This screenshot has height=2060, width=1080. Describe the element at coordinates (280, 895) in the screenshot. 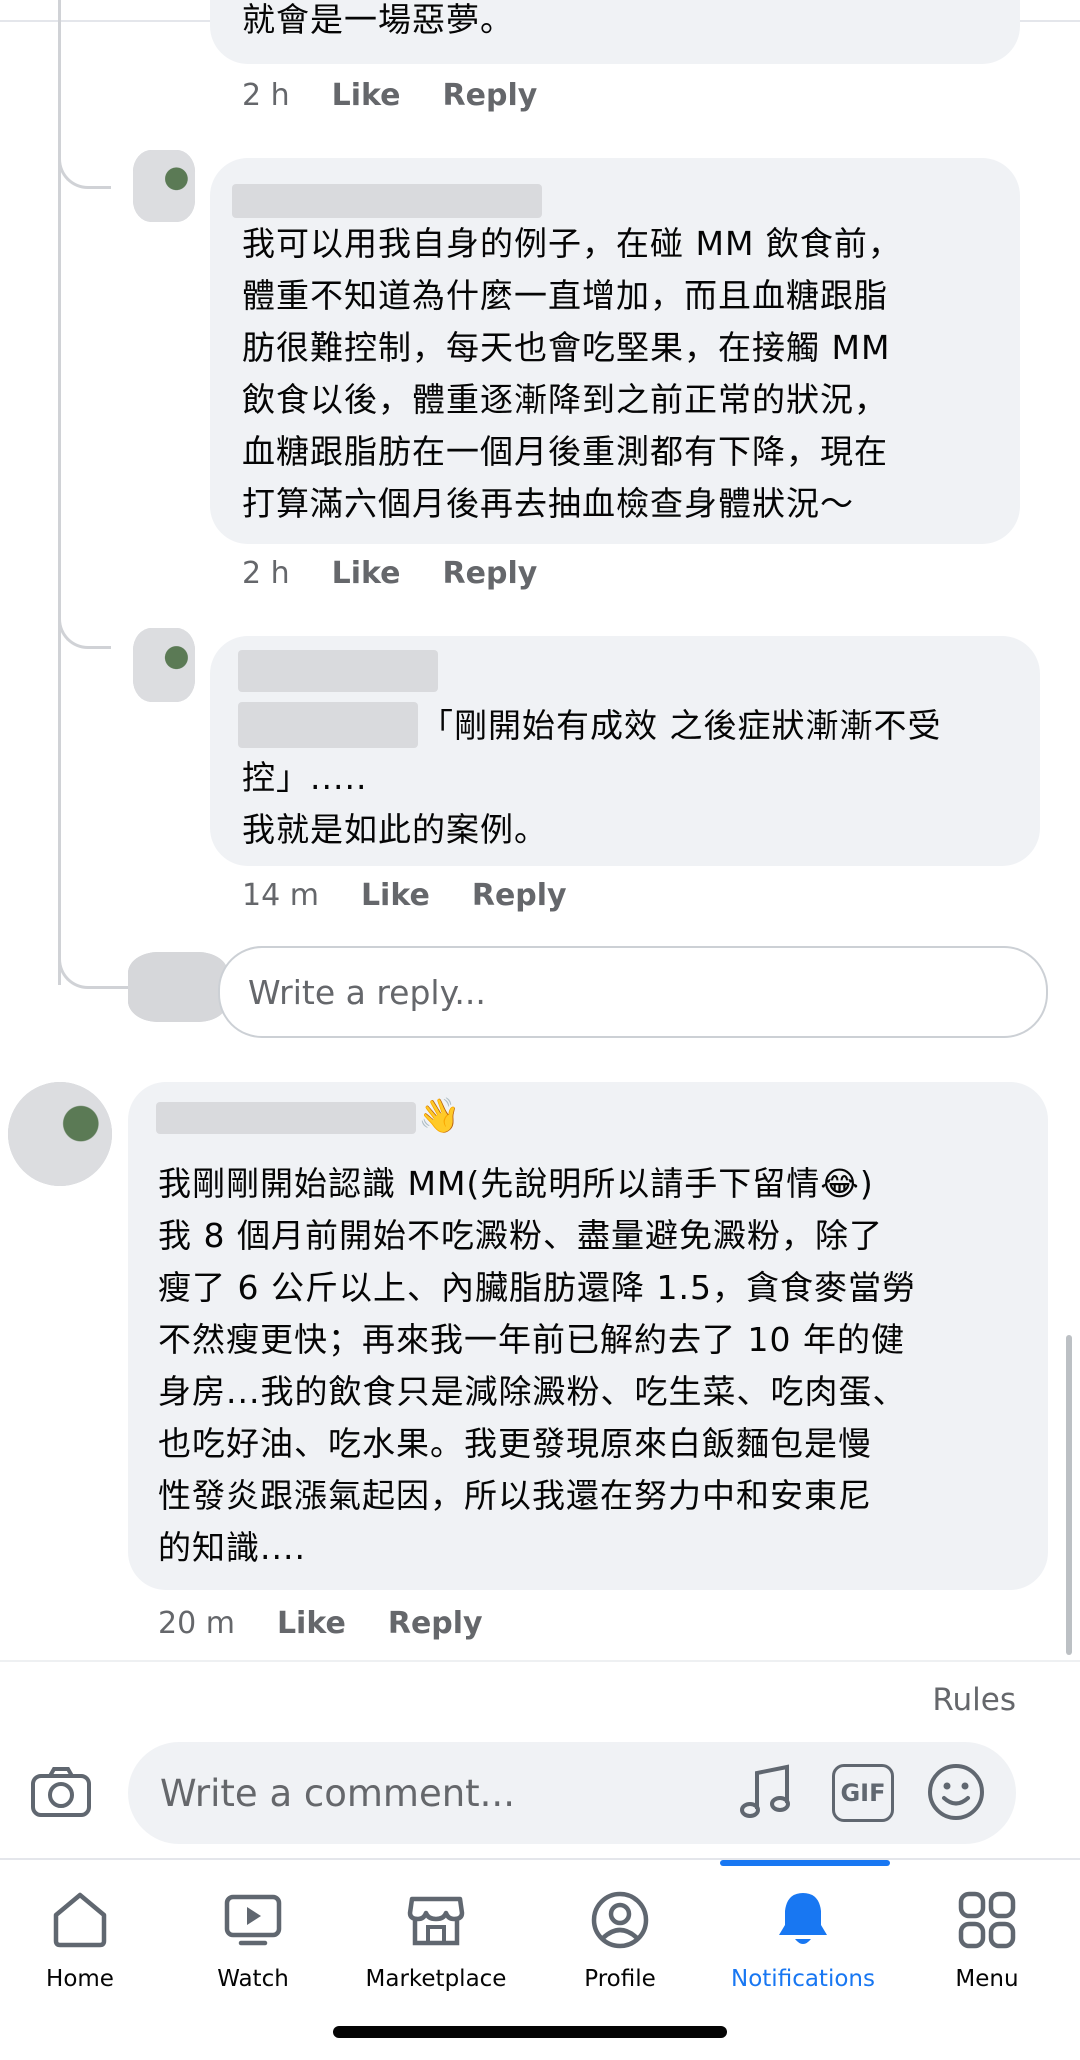

I see `comment-time: 14 m` at that location.